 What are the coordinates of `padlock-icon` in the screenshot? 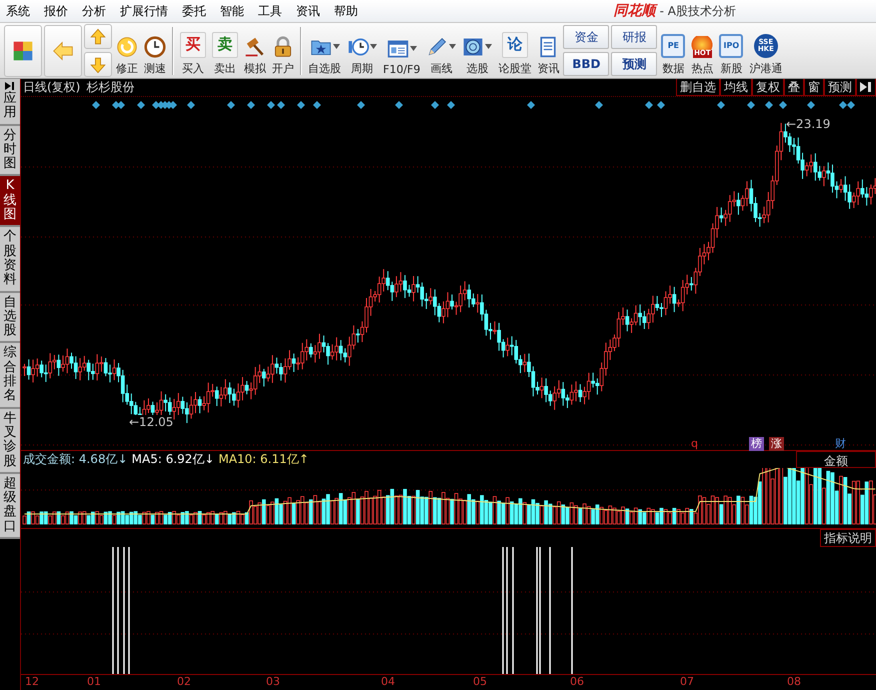 It's located at (283, 47).